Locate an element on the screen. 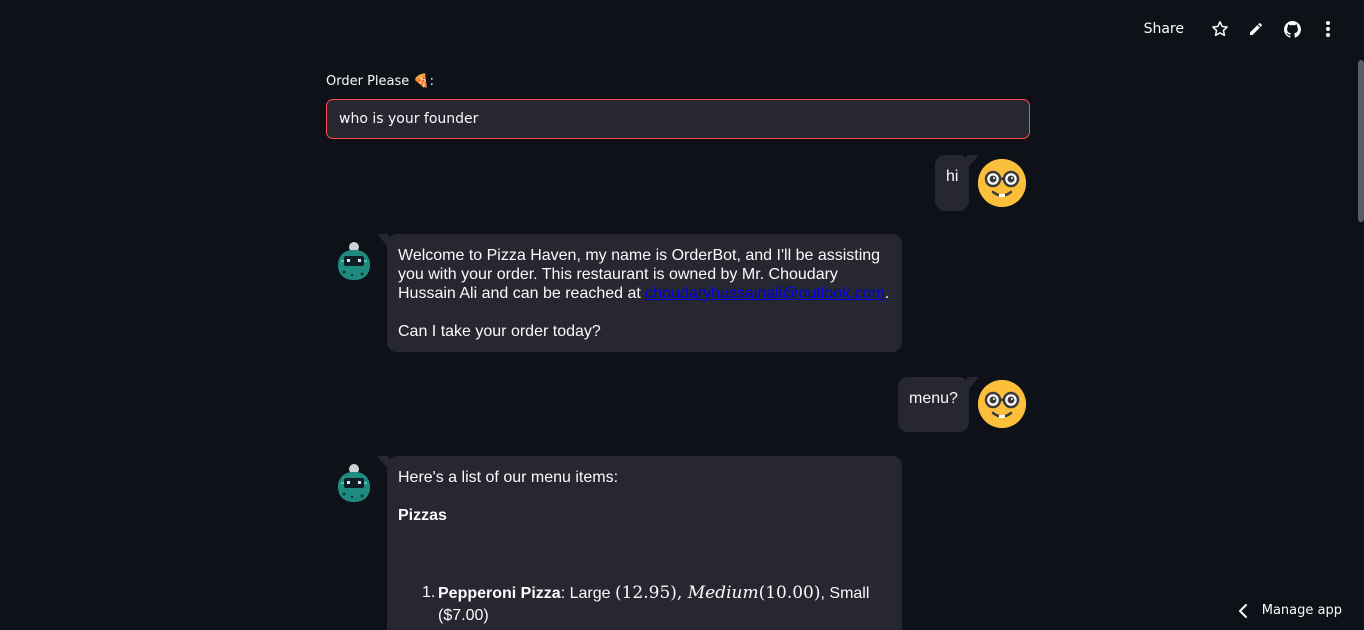 The image size is (1364, 630). order-input is located at coordinates (678, 119).